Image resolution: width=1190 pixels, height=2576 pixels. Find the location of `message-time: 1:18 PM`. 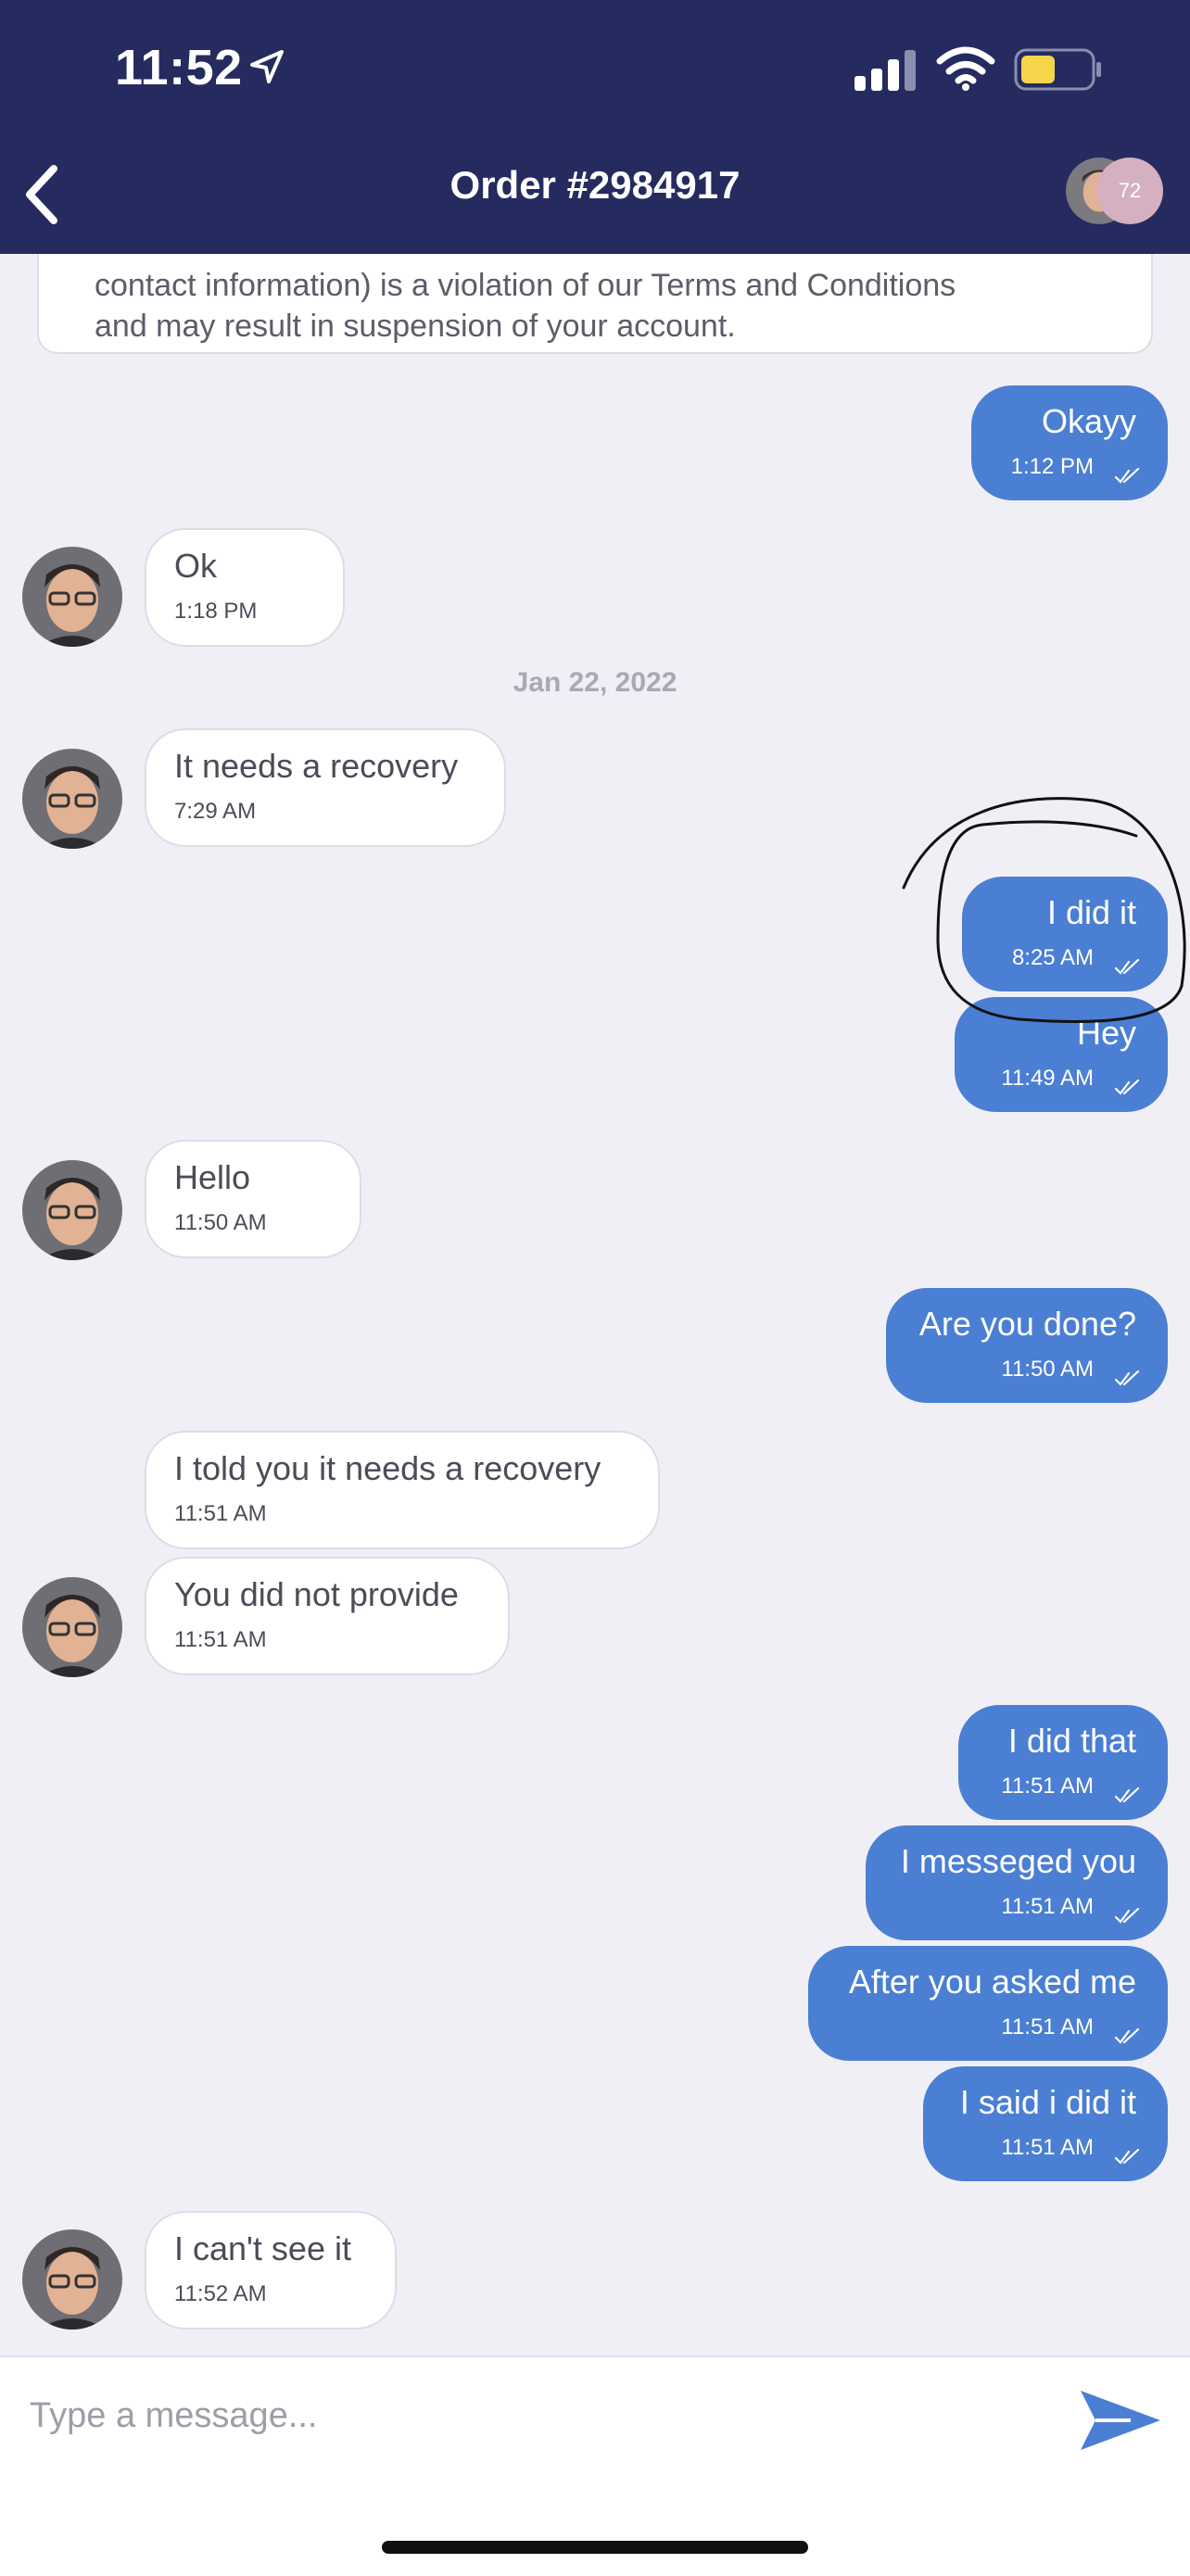

message-time: 1:18 PM is located at coordinates (216, 611).